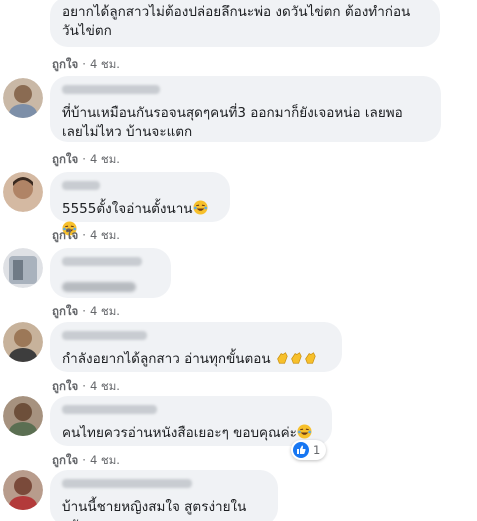 The height and width of the screenshot is (521, 477). What do you see at coordinates (127, 132) in the screenshot?
I see `comment-text-line: เลยไม่ไหว บ้านจะแตก` at bounding box center [127, 132].